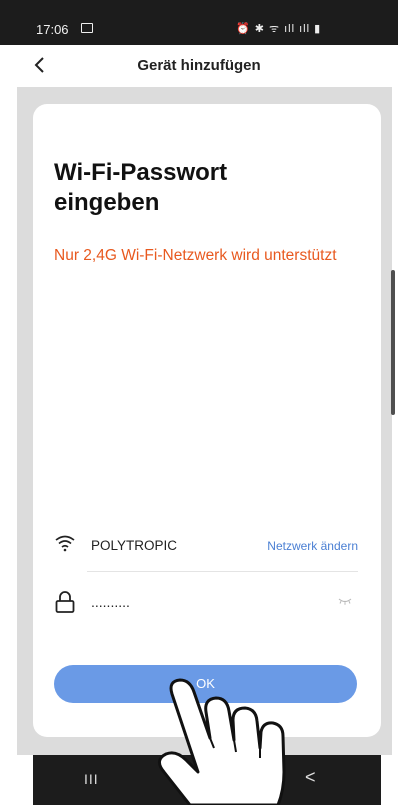 This screenshot has width=398, height=805. What do you see at coordinates (222, 741) in the screenshot?
I see `tap-hand-icon` at bounding box center [222, 741].